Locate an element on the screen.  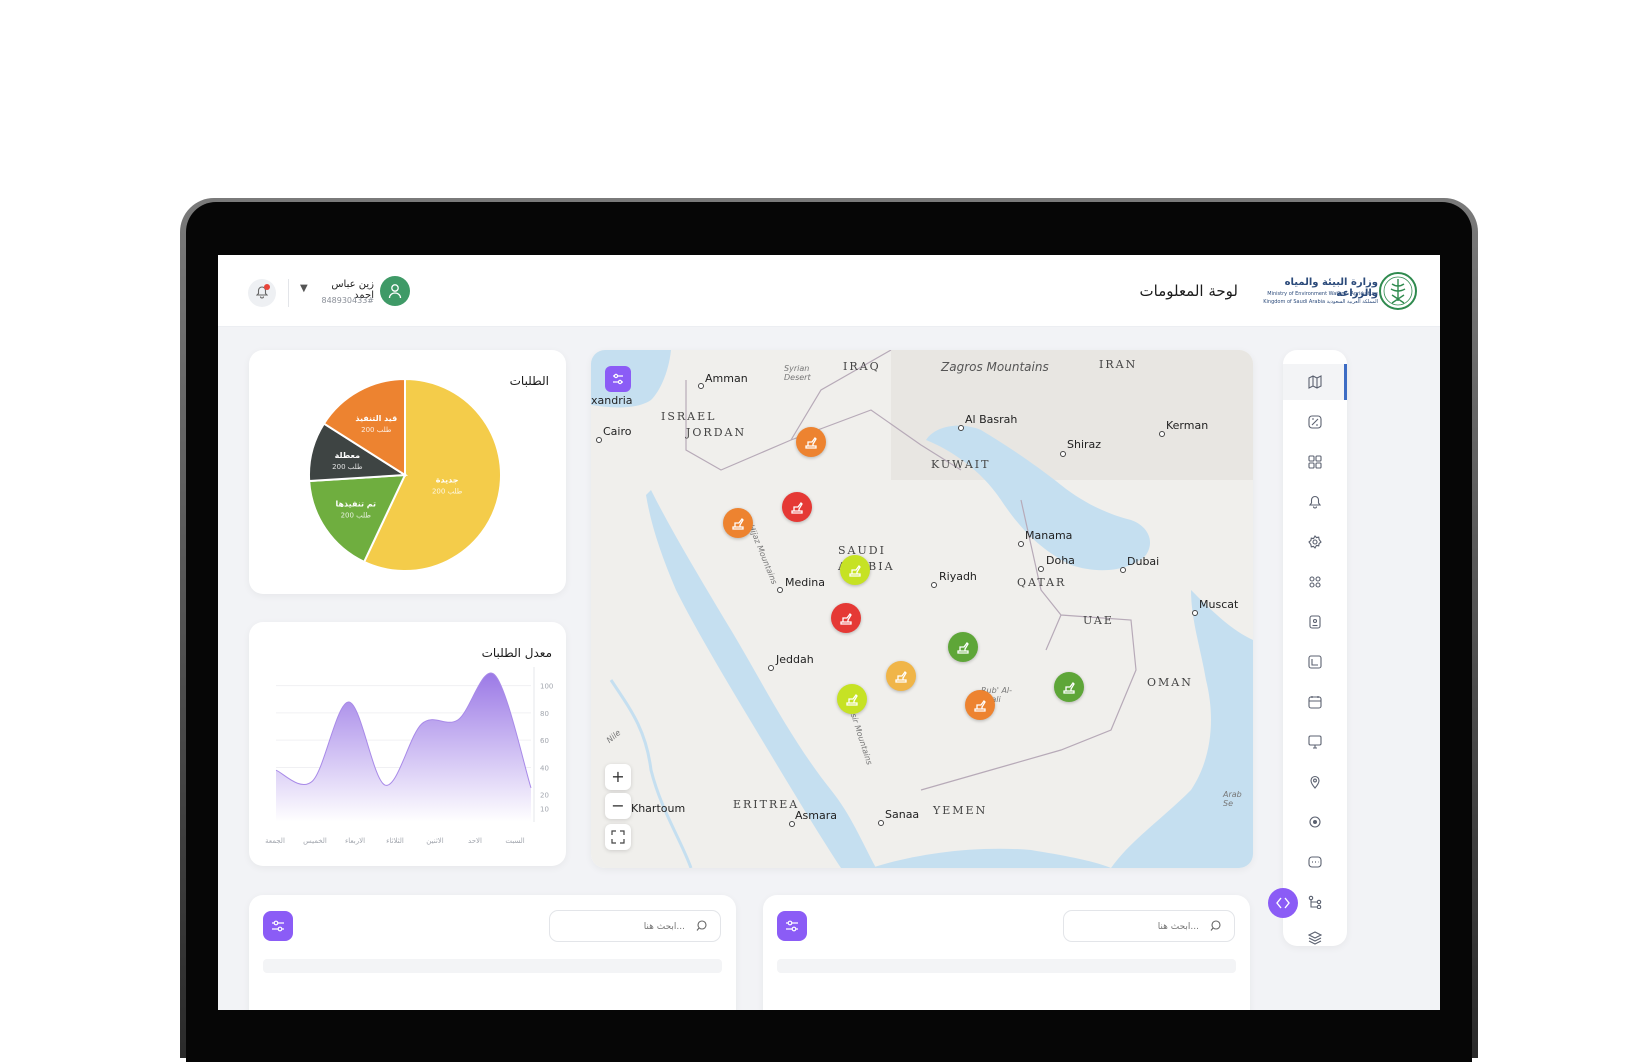
sliders-icon is located at coordinates (618, 379).